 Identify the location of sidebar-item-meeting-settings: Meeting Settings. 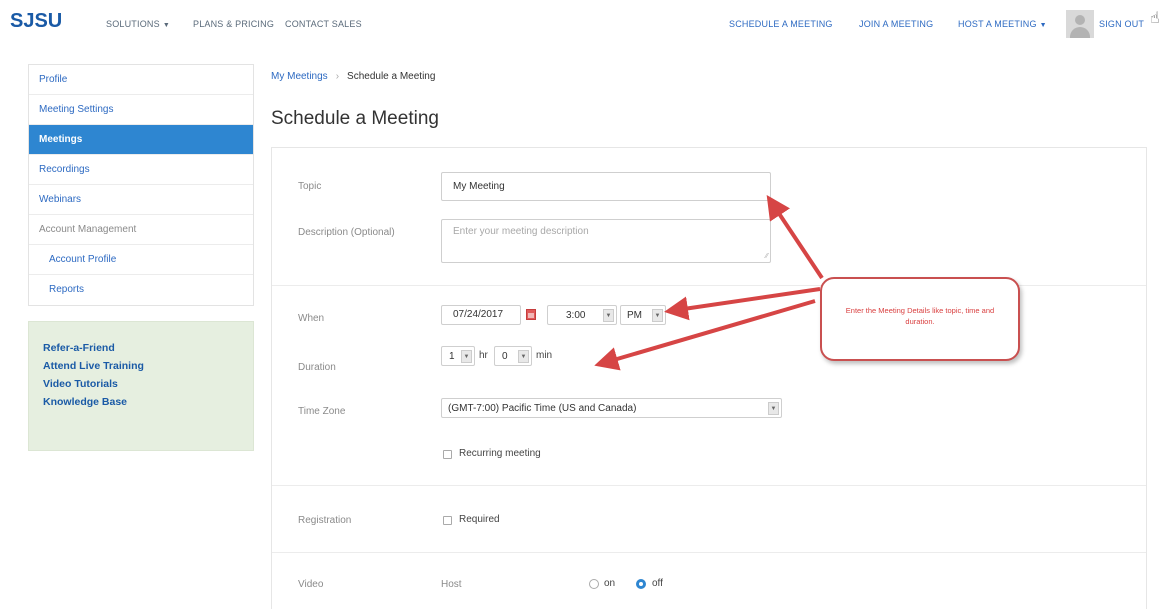
(141, 110).